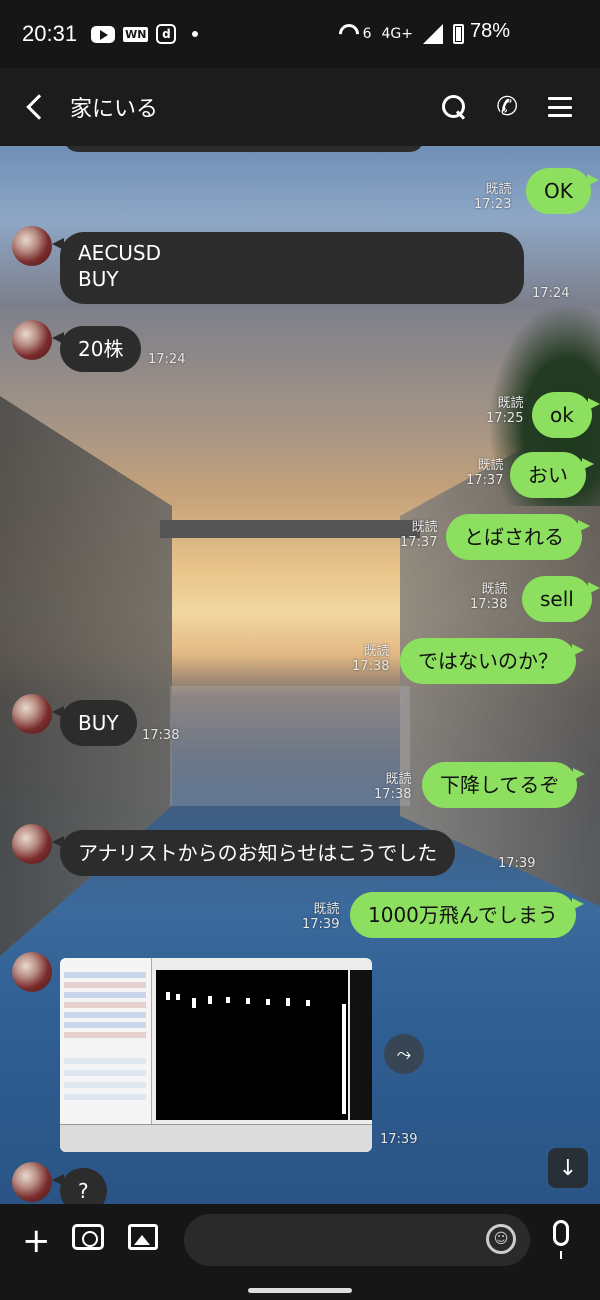  Describe the element at coordinates (357, 1240) in the screenshot. I see `message-input` at that location.